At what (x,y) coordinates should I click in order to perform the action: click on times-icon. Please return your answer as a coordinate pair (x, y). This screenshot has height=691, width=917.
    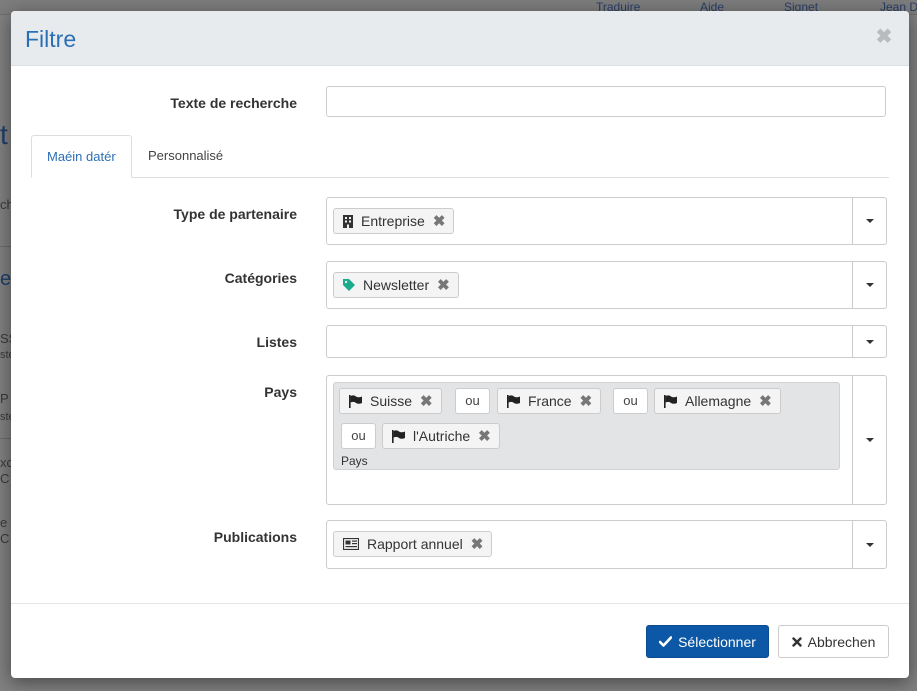
    Looking at the image, I should click on (796, 641).